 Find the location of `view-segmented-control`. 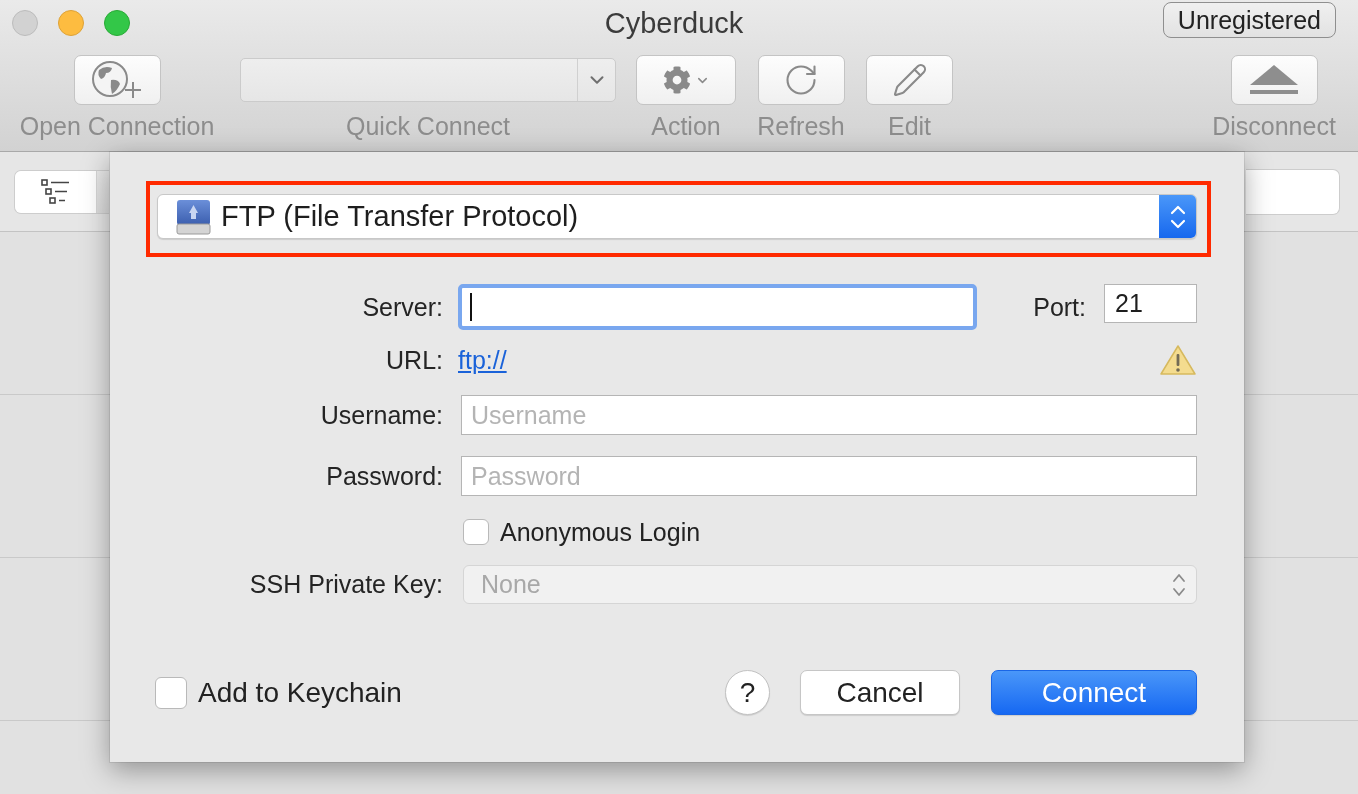

view-segmented-control is located at coordinates (61, 191).